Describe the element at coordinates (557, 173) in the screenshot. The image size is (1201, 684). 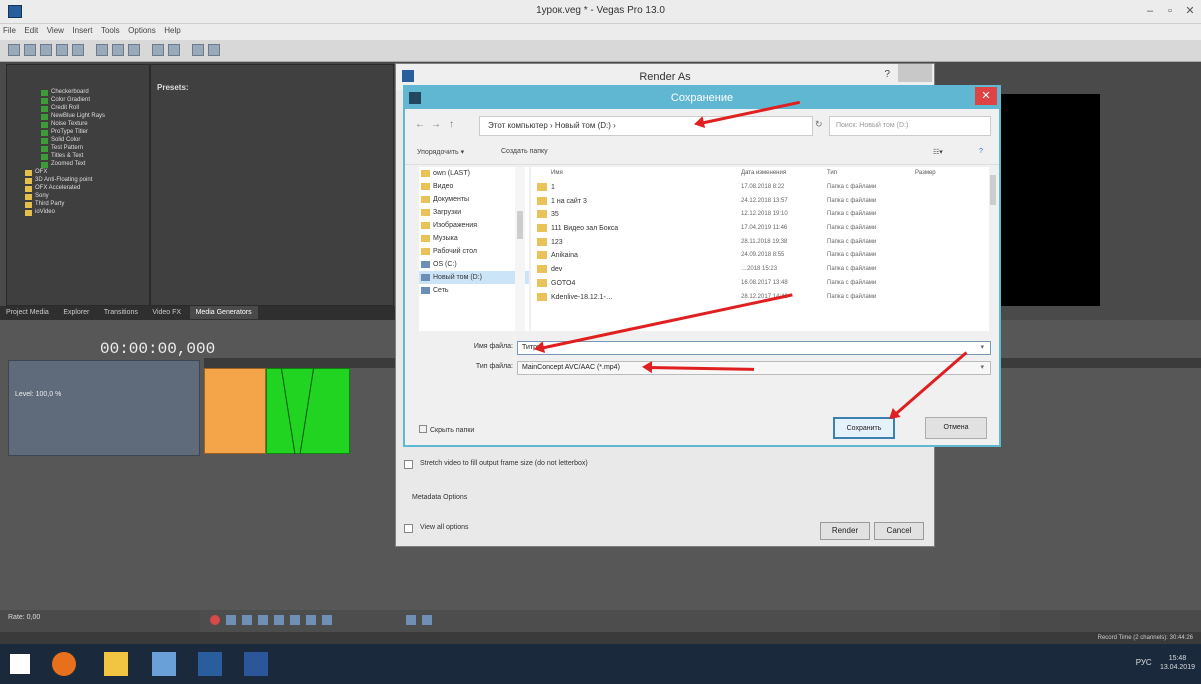
I see `col-name: Имя` at that location.